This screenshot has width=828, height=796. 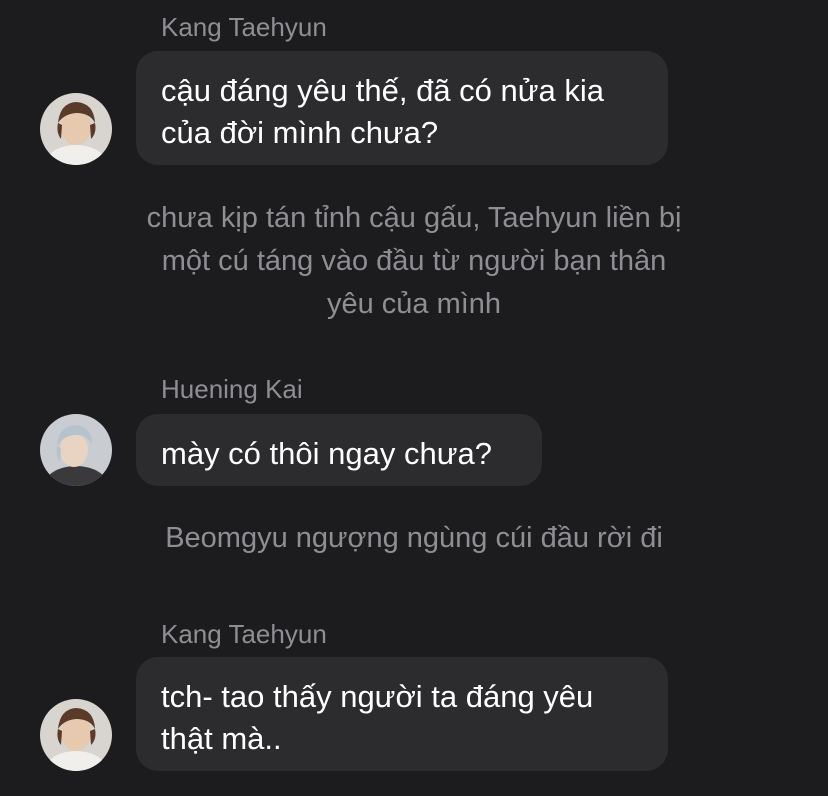 I want to click on narration-line: một cú táng vào đầu từ người bạn thân, so click(x=414, y=261).